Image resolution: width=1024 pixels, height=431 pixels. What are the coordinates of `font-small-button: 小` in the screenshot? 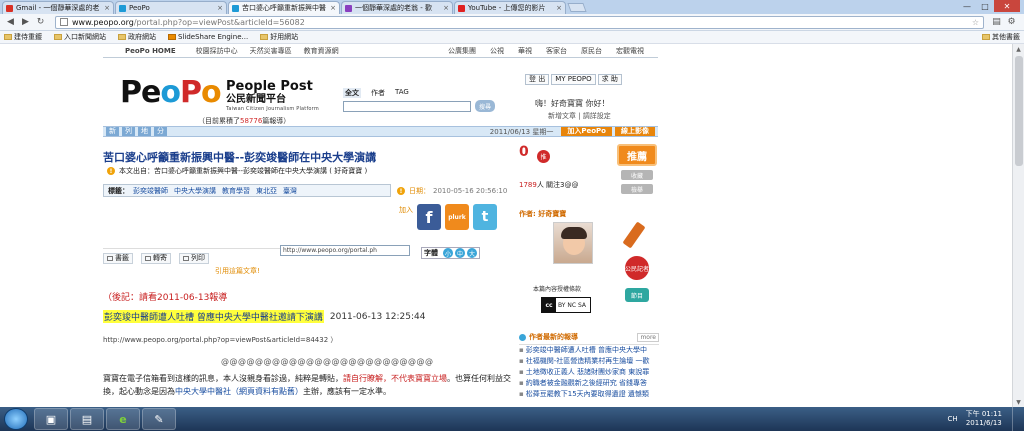 It's located at (448, 253).